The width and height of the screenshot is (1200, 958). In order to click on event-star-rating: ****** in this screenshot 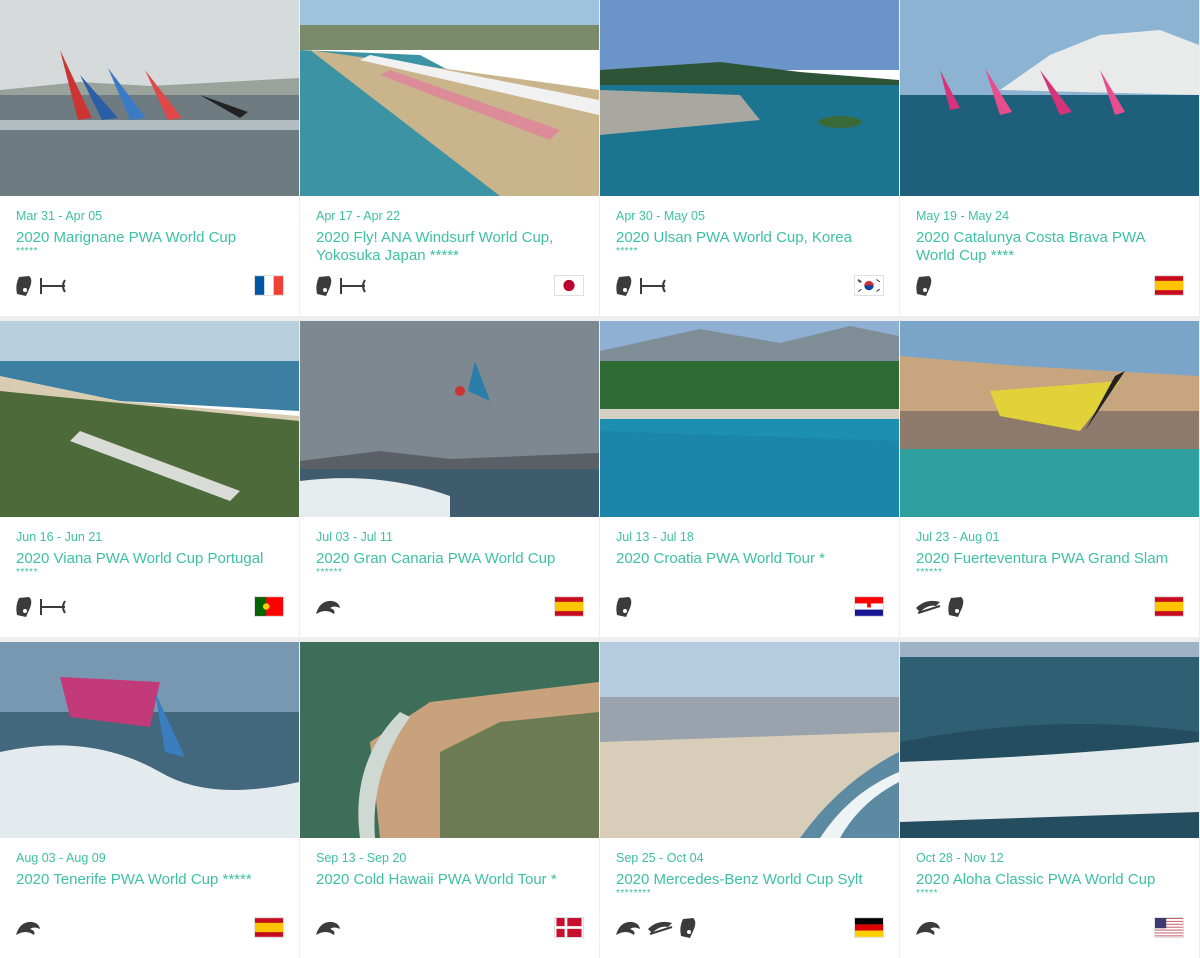, I will do `click(929, 572)`.